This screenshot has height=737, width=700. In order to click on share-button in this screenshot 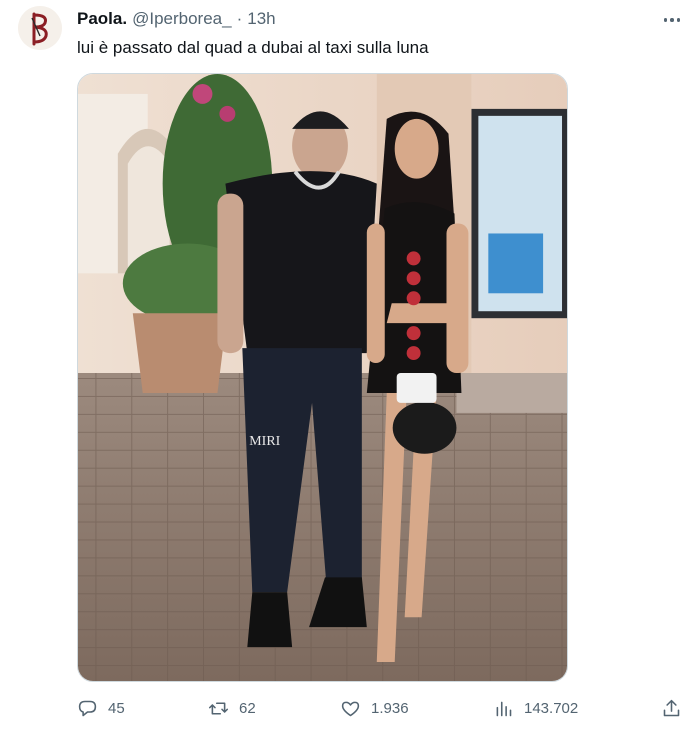, I will do `click(671, 708)`.